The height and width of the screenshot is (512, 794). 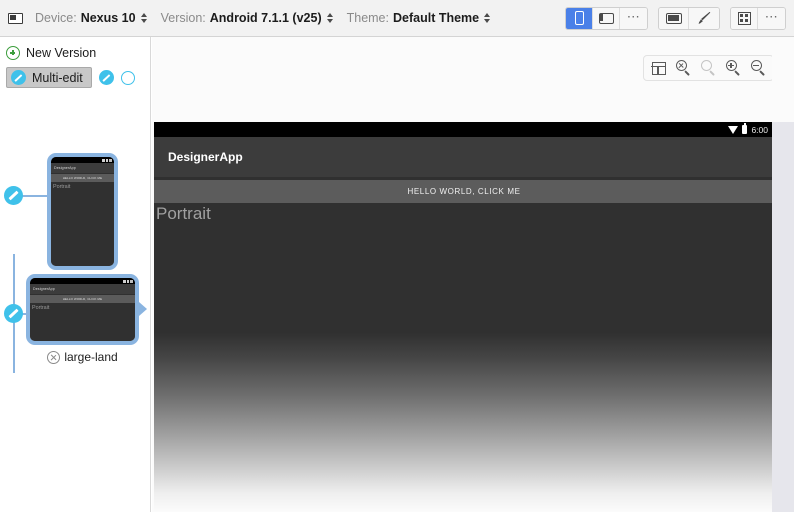 I want to click on fit-screen-button, so click(x=658, y=68).